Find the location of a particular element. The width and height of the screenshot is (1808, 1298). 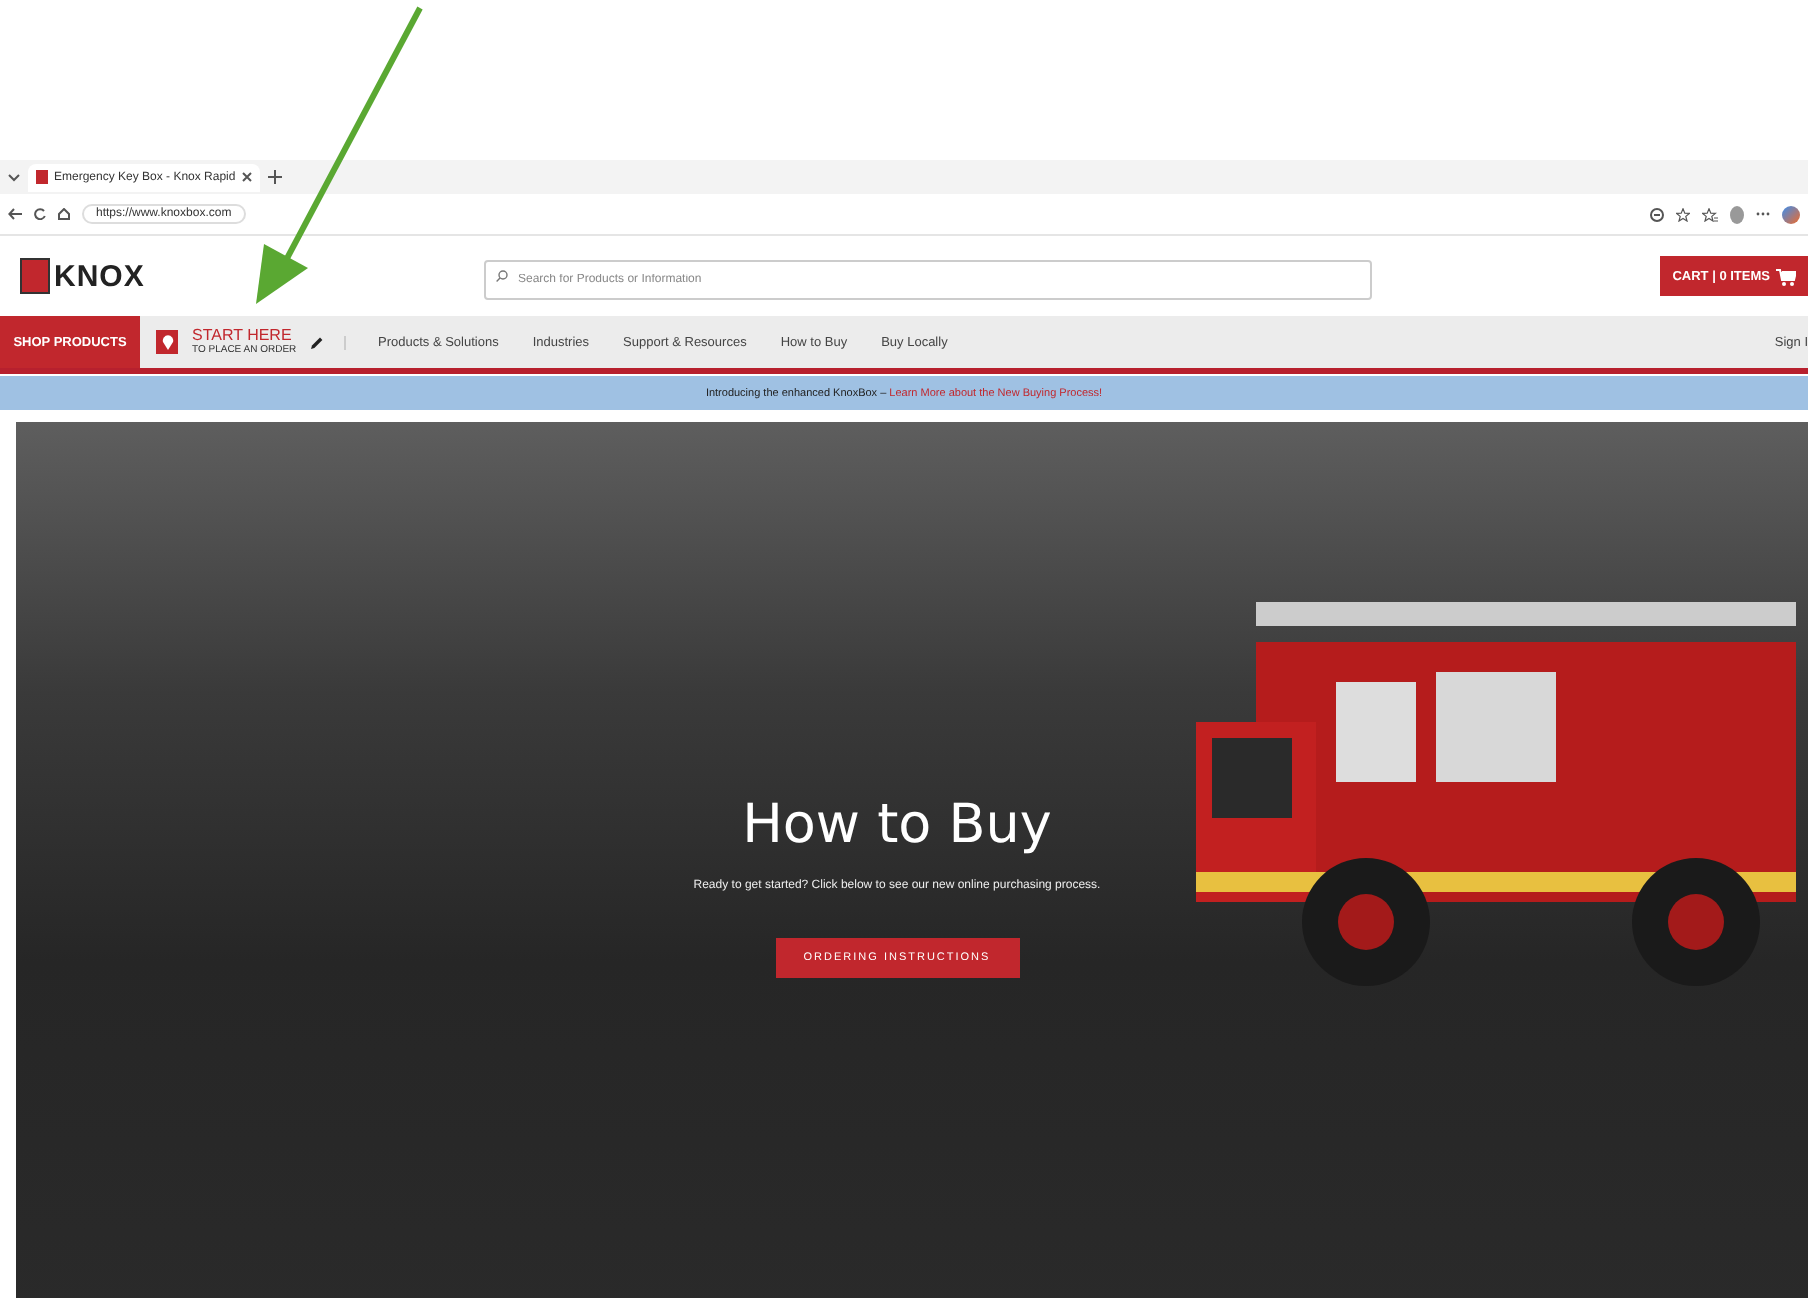

close-icon is located at coordinates (246, 177).